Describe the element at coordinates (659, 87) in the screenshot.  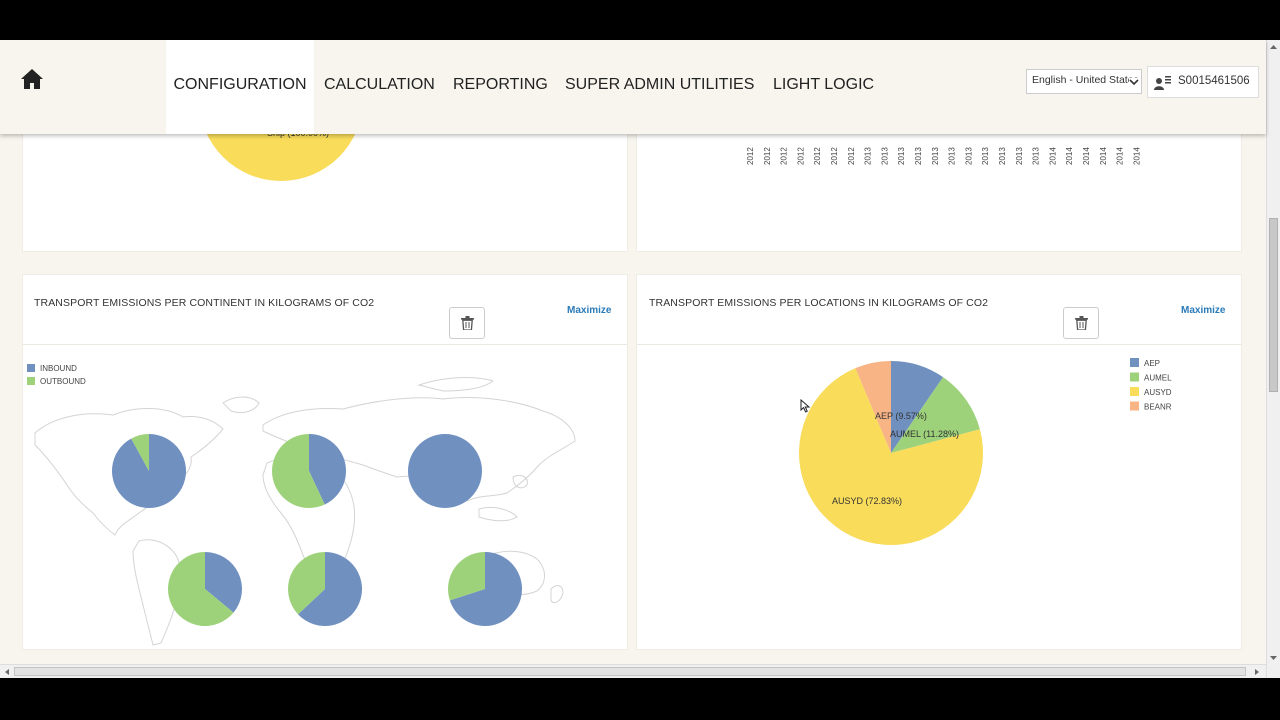
I see `nav-tab-super-admin-utilities: SUPER ADMIN UTILITIES` at that location.